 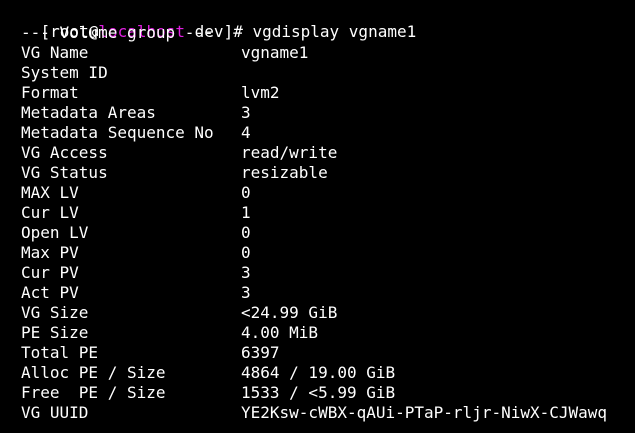 I want to click on vg-property-label: Act PV, so click(x=50, y=292).